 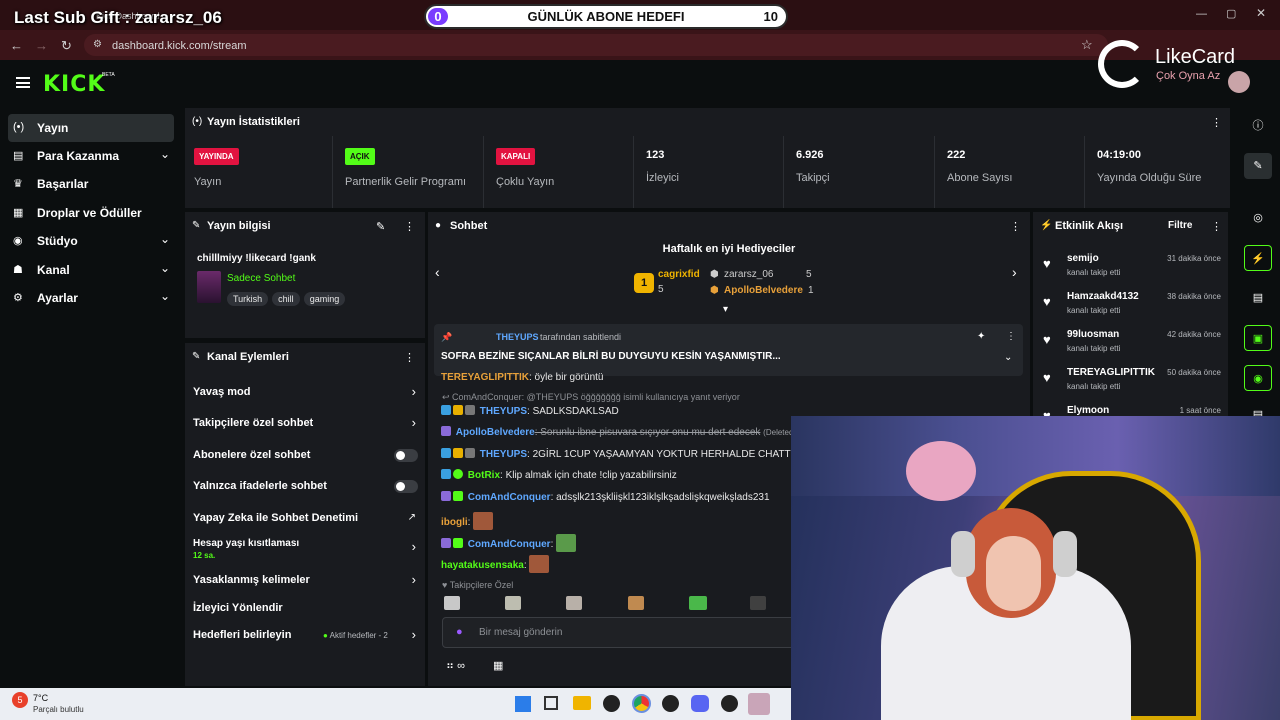 What do you see at coordinates (91, 128) in the screenshot?
I see `sidebar-item-stream: (•) Yayın` at bounding box center [91, 128].